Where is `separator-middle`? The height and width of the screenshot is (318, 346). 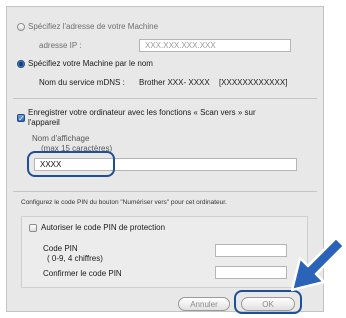
separator-middle is located at coordinates (165, 191).